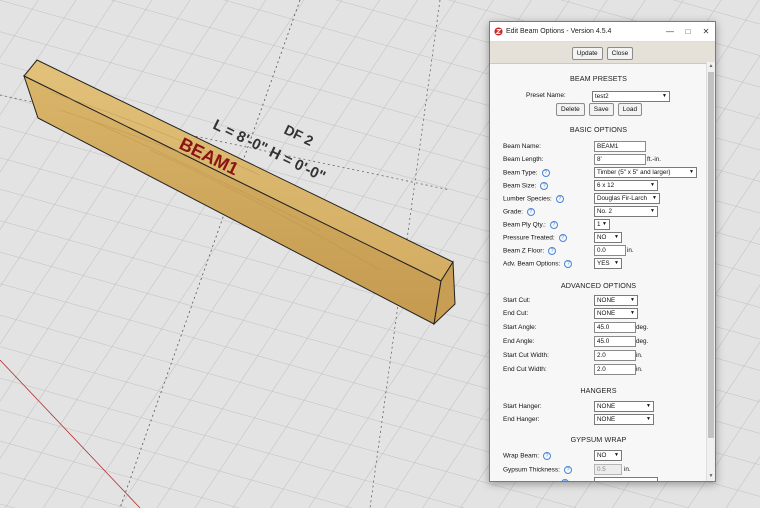  I want to click on adv-value: YES, so click(603, 263).